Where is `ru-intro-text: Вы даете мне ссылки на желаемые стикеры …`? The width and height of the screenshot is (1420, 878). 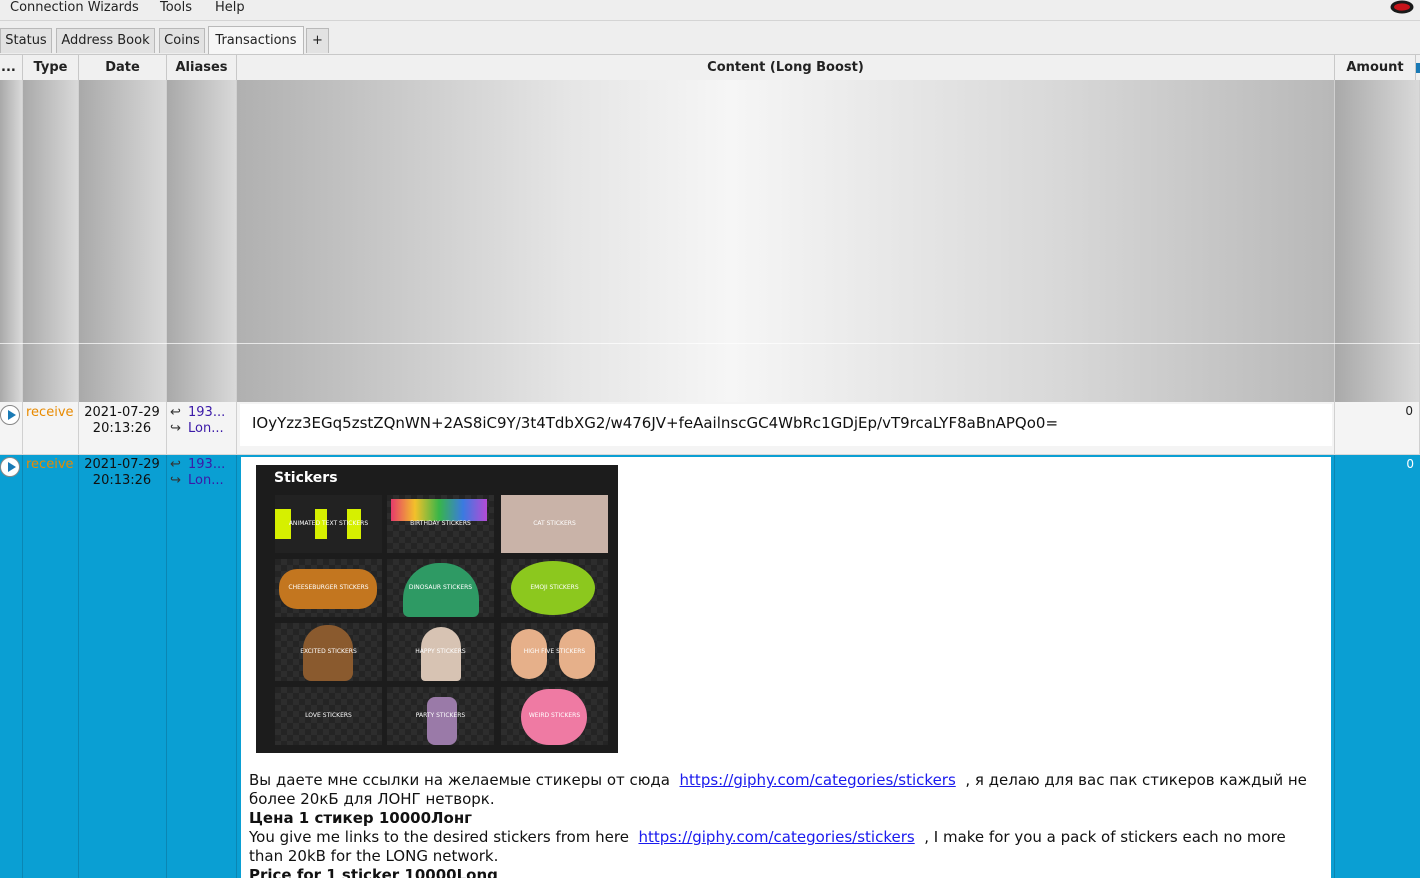
ru-intro-text: Вы даете мне ссылки на желаемые стикеры … is located at coordinates (459, 780).